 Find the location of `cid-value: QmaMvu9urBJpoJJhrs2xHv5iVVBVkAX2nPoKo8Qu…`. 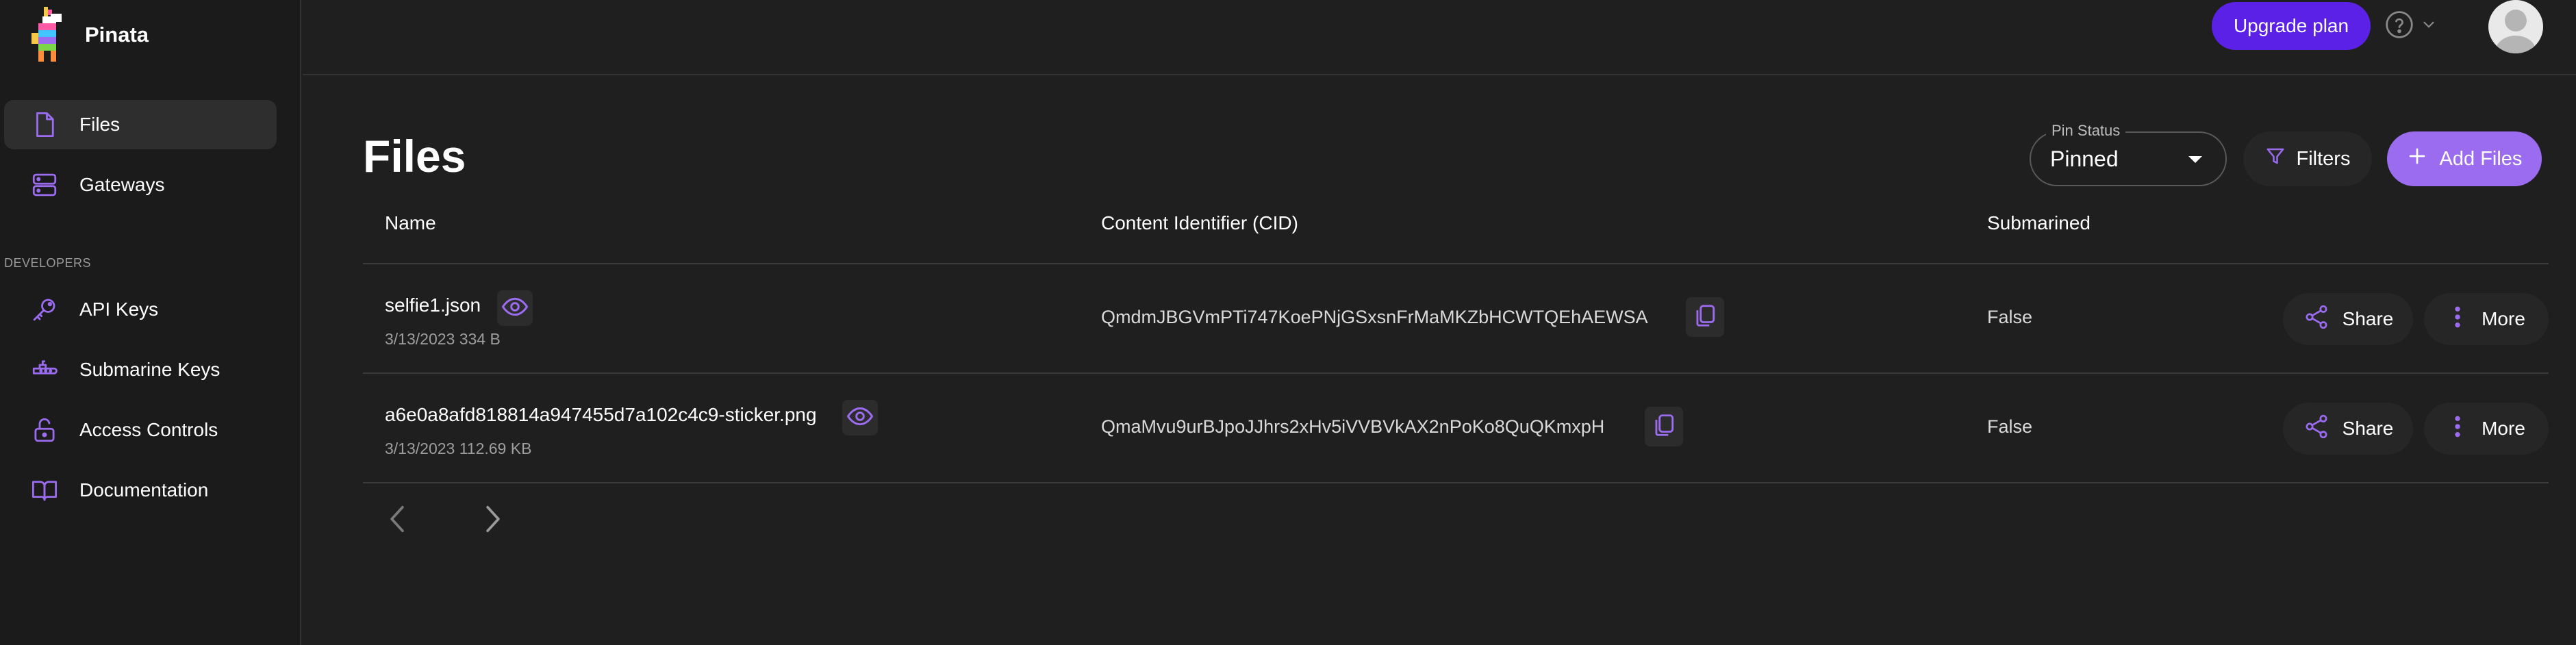

cid-value: QmaMvu9urBJpoJJhrs2xHv5iVVBVkAX2nPoKo8Qu… is located at coordinates (1353, 426).